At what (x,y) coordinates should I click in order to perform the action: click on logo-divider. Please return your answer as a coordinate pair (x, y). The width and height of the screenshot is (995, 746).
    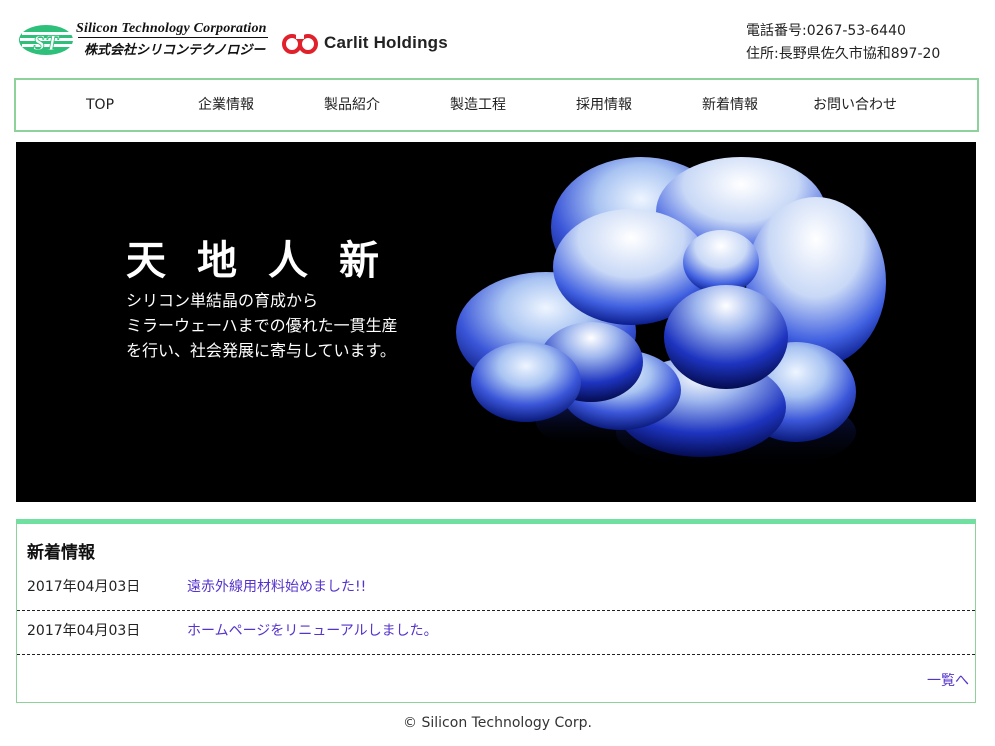
    Looking at the image, I should click on (173, 37).